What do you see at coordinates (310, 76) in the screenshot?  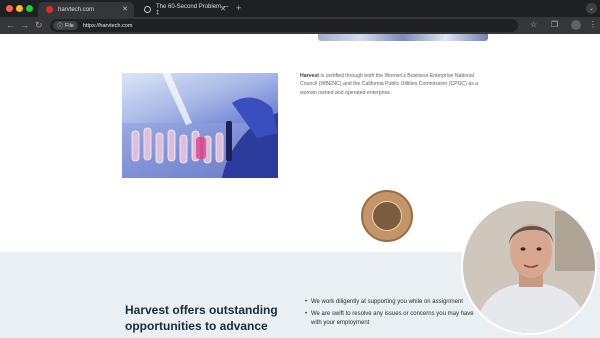 I see `company-name: Harvest` at bounding box center [310, 76].